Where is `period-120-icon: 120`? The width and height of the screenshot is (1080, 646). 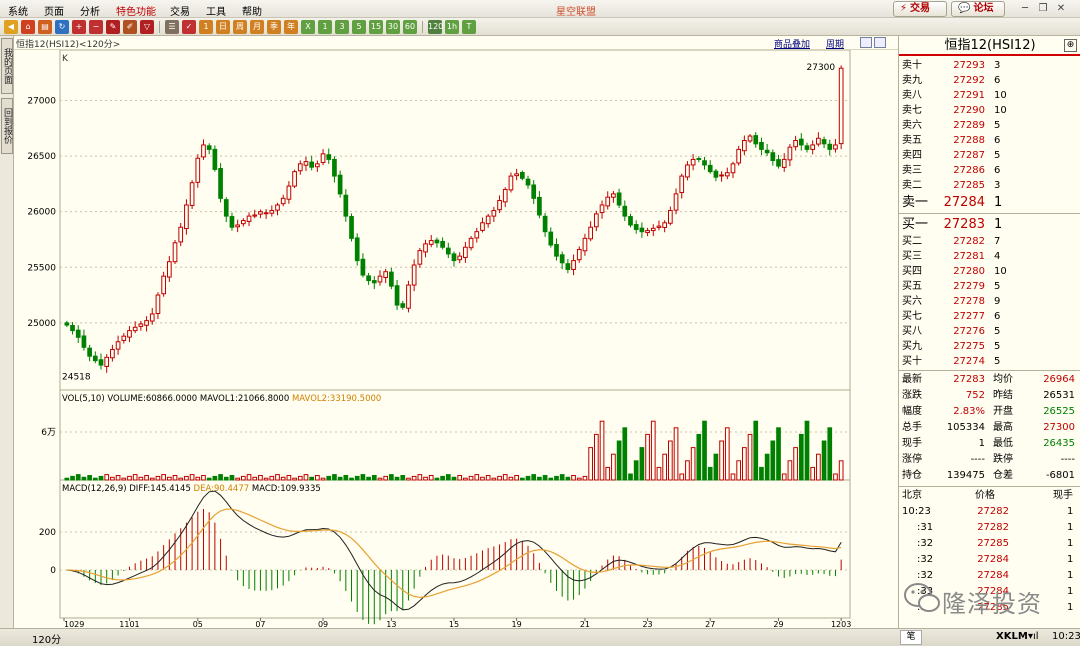 period-120-icon: 120 is located at coordinates (435, 27).